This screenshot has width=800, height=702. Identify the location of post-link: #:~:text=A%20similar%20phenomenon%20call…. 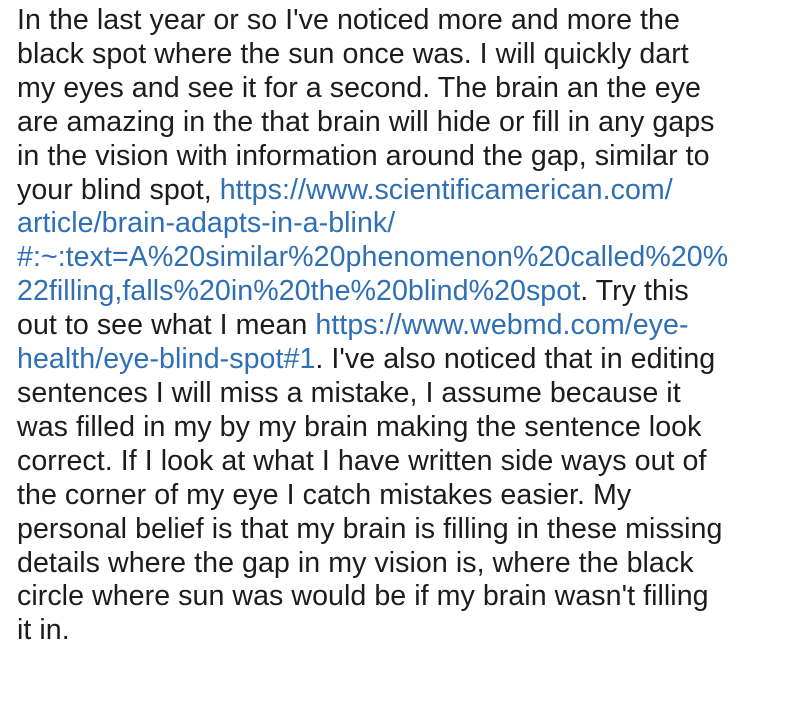
(372, 257).